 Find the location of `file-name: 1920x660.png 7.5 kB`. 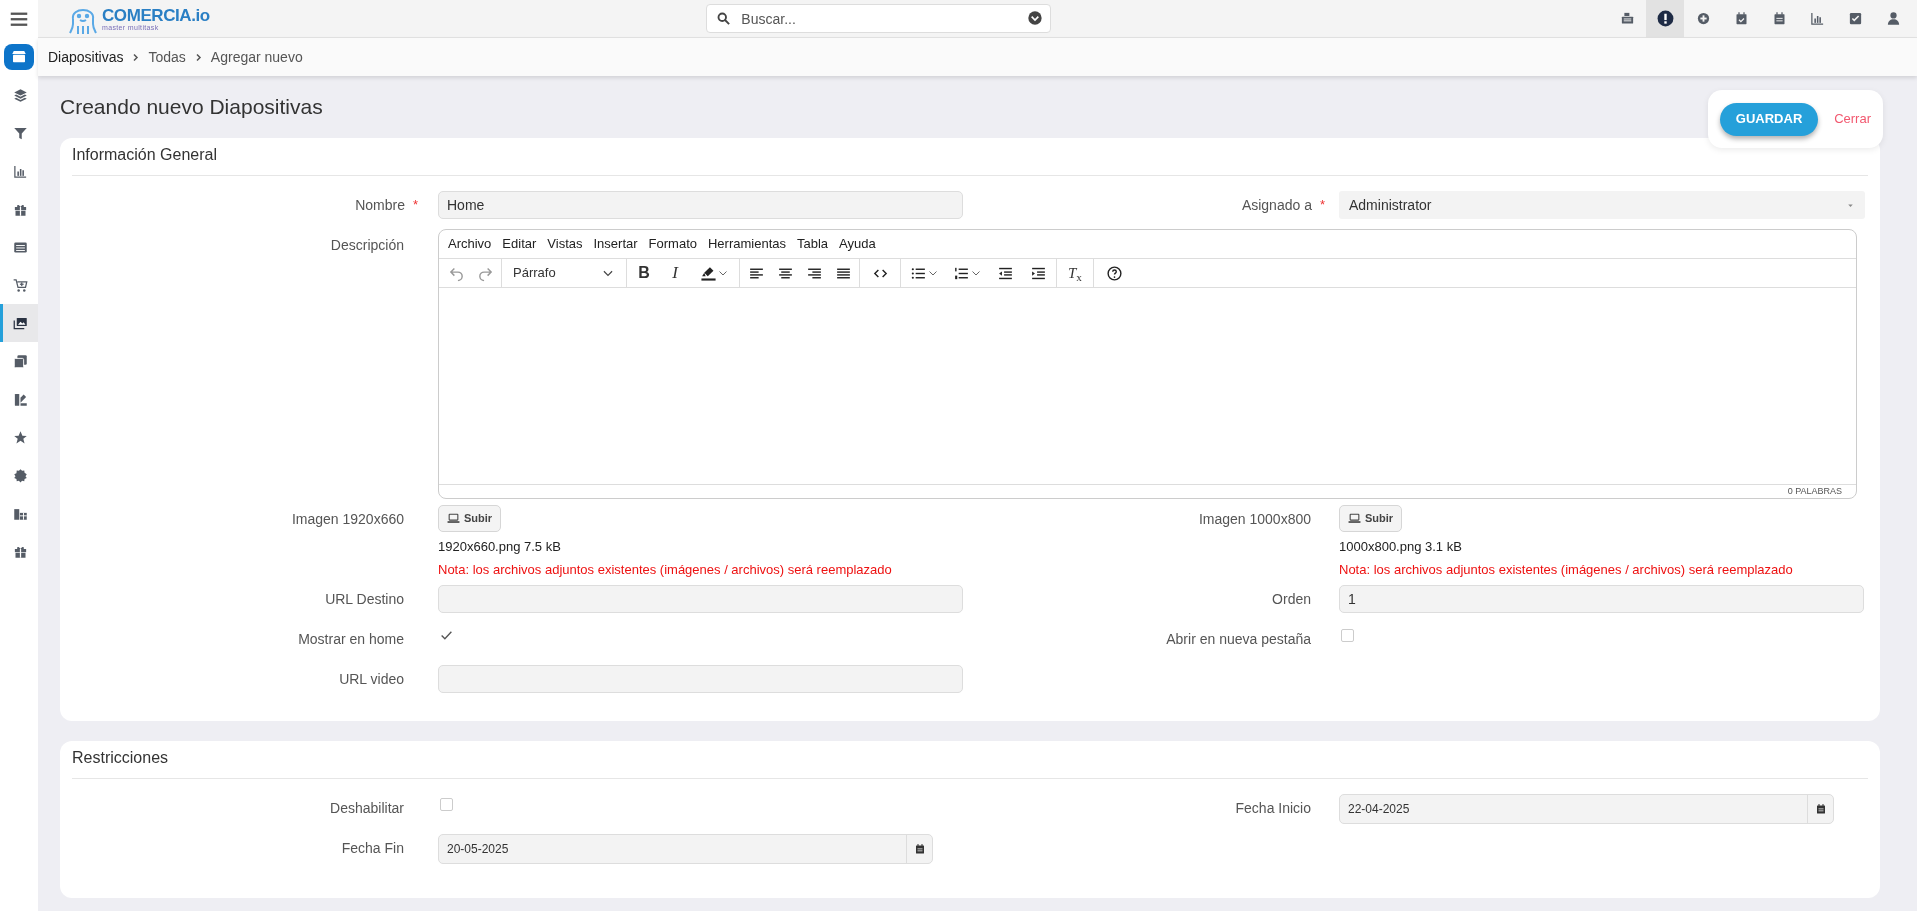

file-name: 1920x660.png 7.5 kB is located at coordinates (499, 547).